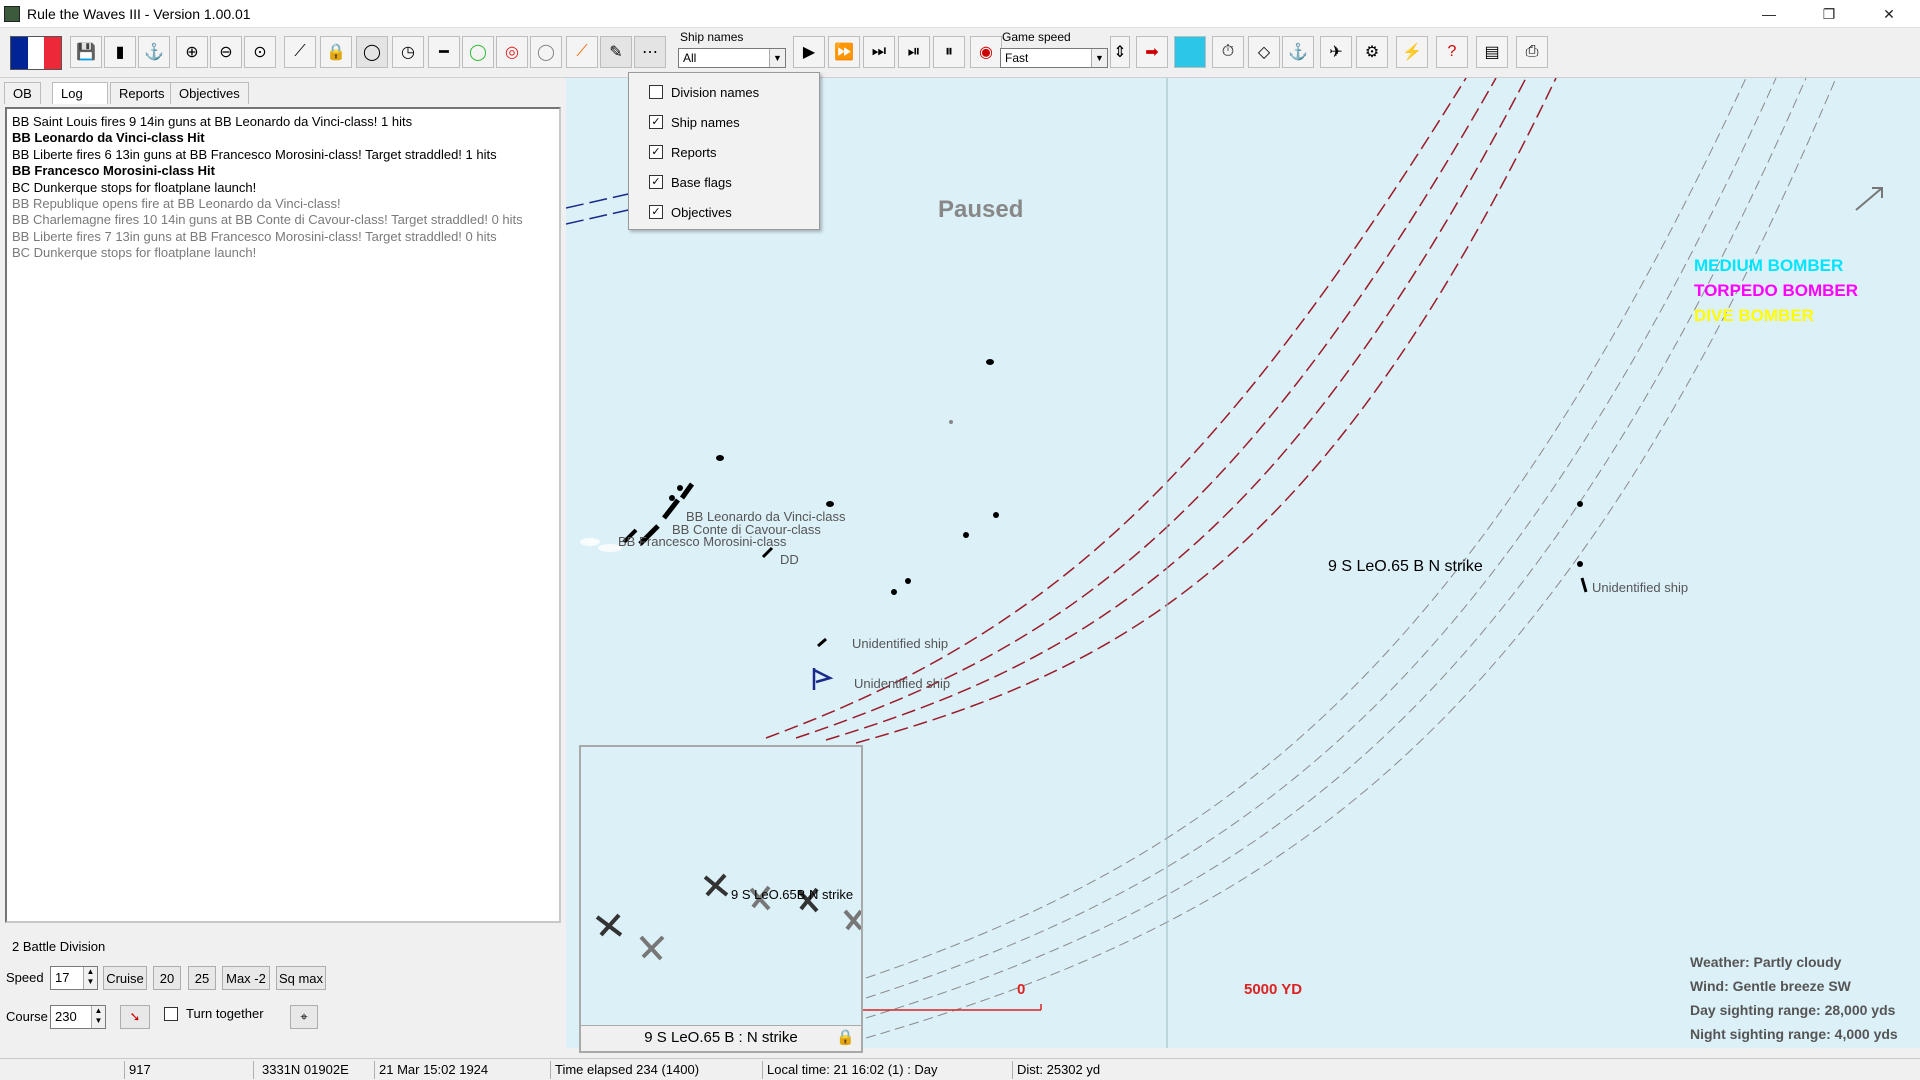 The image size is (1920, 1080). Describe the element at coordinates (512, 52) in the screenshot. I see `red-target-icon: ◎` at that location.